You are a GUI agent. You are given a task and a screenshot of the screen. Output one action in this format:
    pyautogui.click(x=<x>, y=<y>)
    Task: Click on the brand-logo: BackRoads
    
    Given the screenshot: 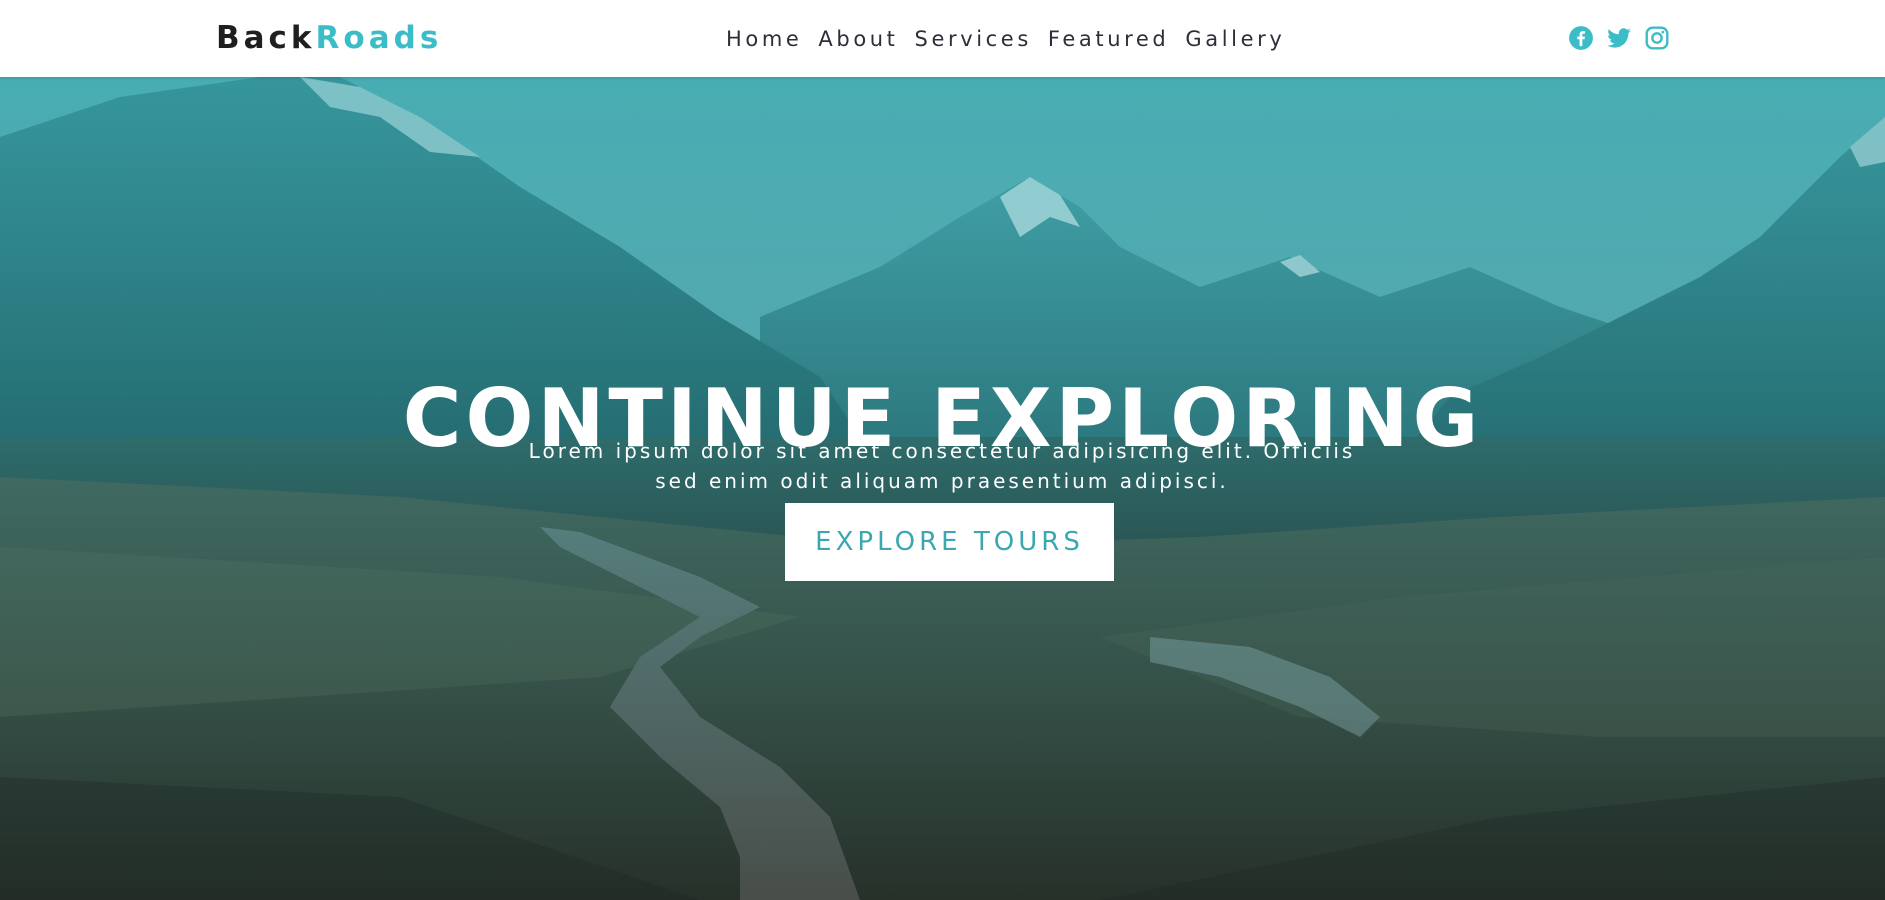 What is the action you would take?
    pyautogui.click(x=329, y=38)
    